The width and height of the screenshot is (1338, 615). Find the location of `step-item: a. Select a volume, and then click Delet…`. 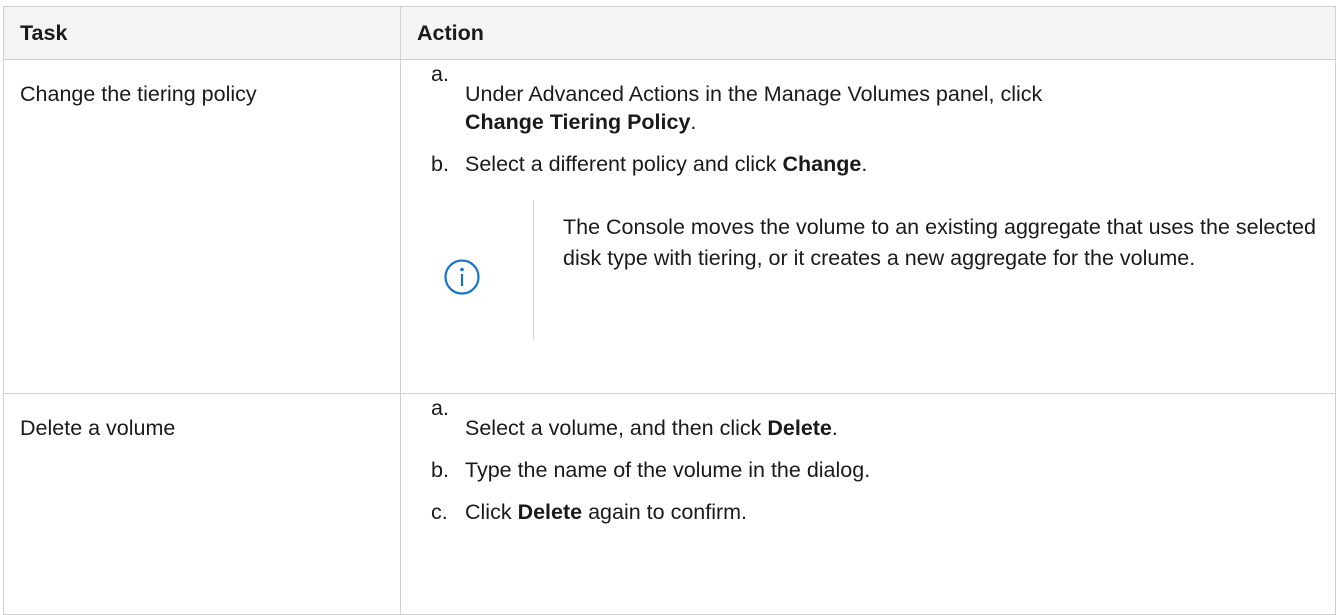

step-item: a. Select a volume, and then click Delet… is located at coordinates (879, 418).